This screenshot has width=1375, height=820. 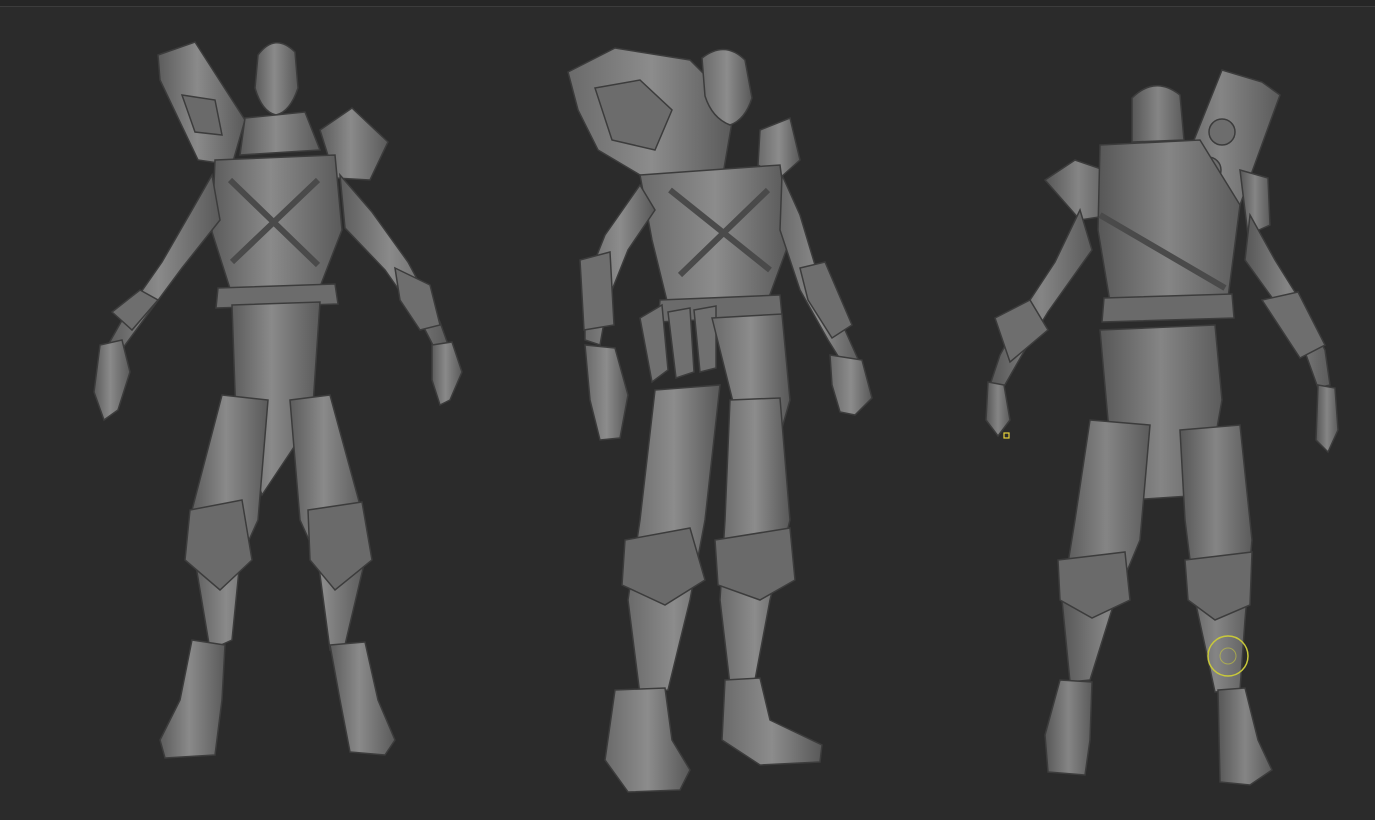 I want to click on left-leg, so click(x=1106, y=551).